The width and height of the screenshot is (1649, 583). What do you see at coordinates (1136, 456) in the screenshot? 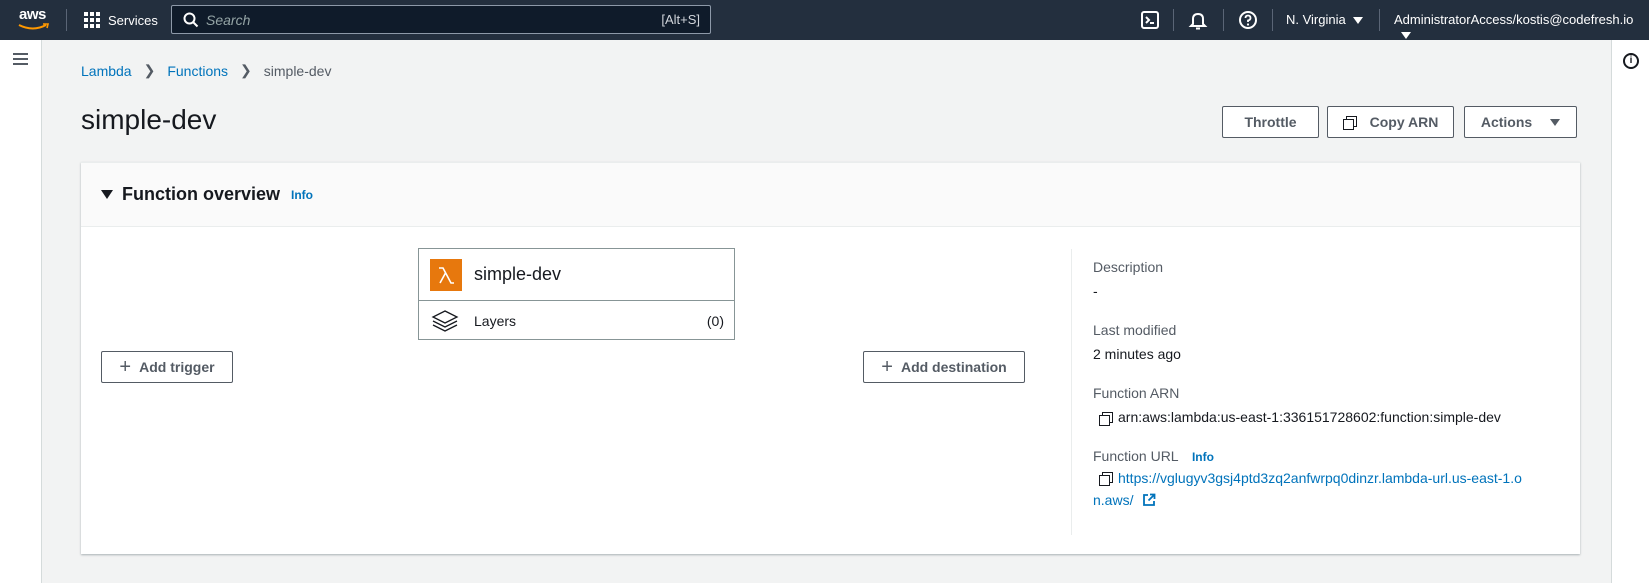
I see `function-url-label: Function URL` at bounding box center [1136, 456].